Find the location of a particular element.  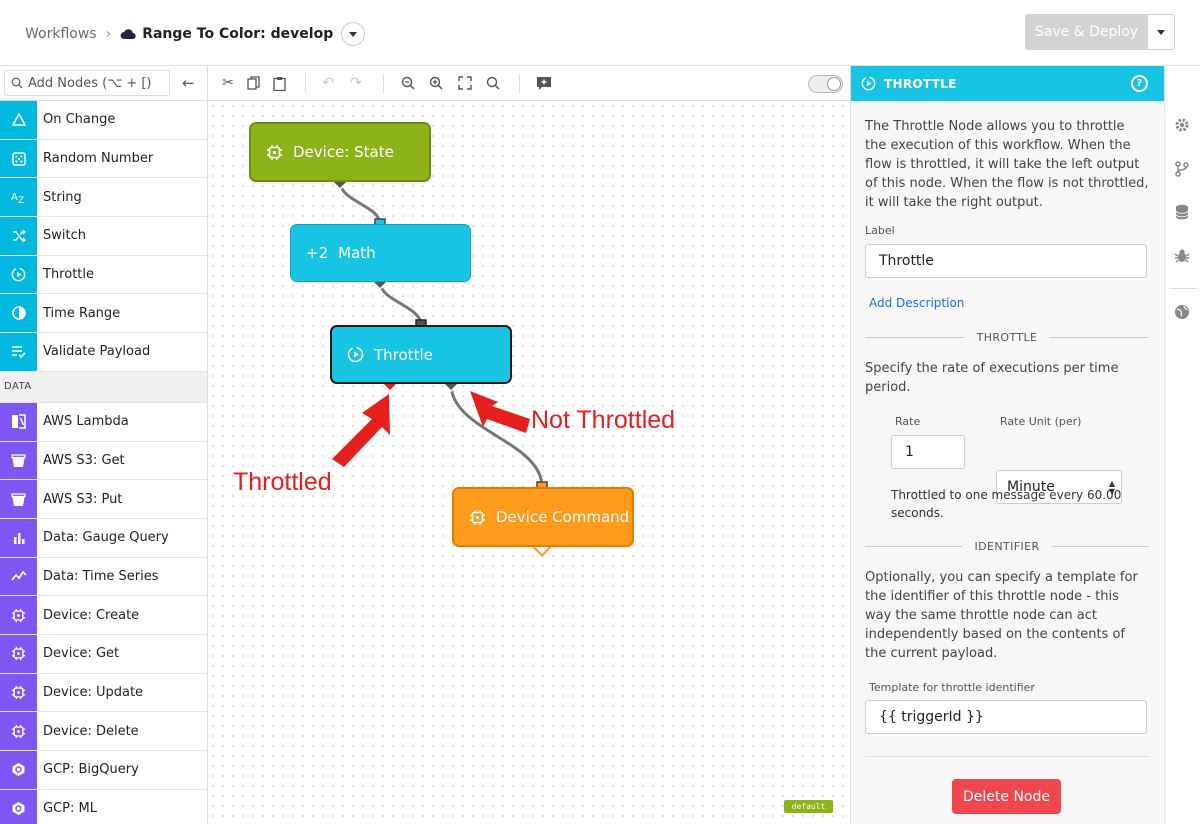

palette-item-aws-s3-get: AWS S3: Get is located at coordinates (103, 461).